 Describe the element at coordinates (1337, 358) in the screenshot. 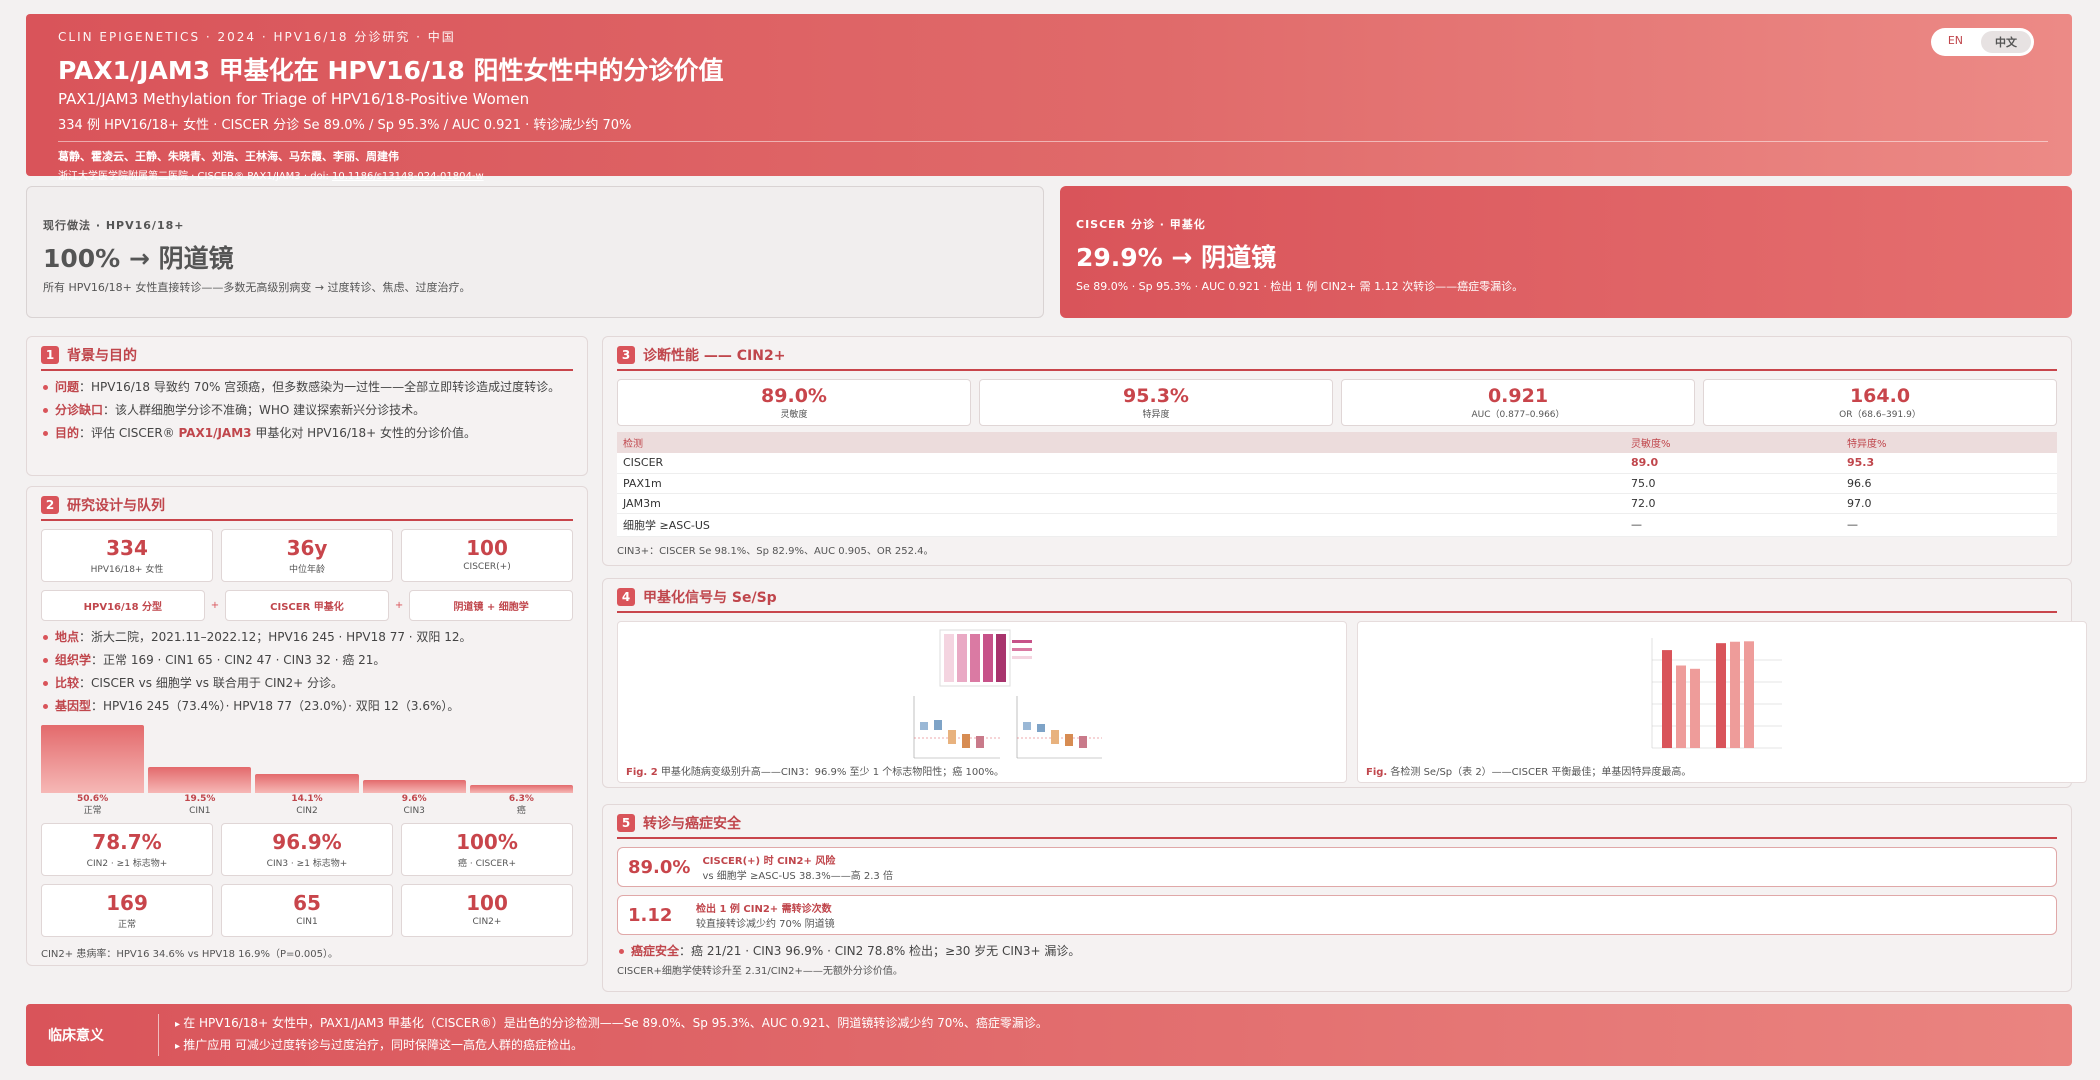

I see `panel-header: 3 诊断性能 —— CIN2+` at that location.